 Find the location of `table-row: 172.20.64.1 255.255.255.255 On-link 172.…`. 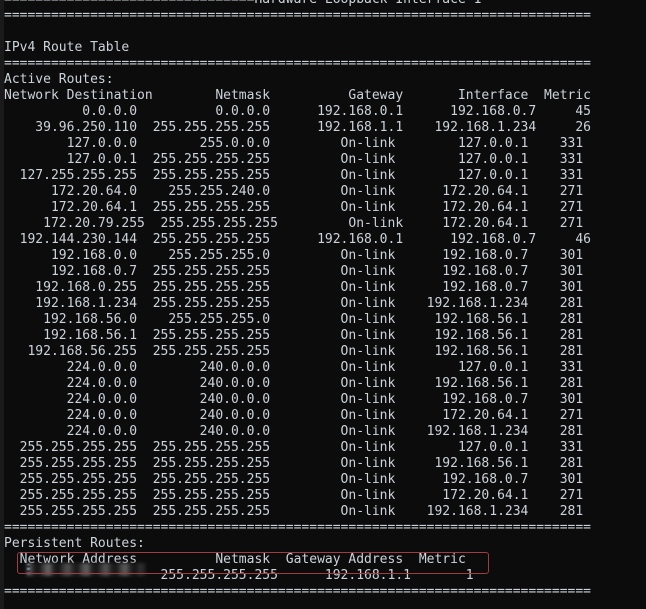

table-row: 172.20.64.1 255.255.255.255 On-link 172.… is located at coordinates (294, 207).